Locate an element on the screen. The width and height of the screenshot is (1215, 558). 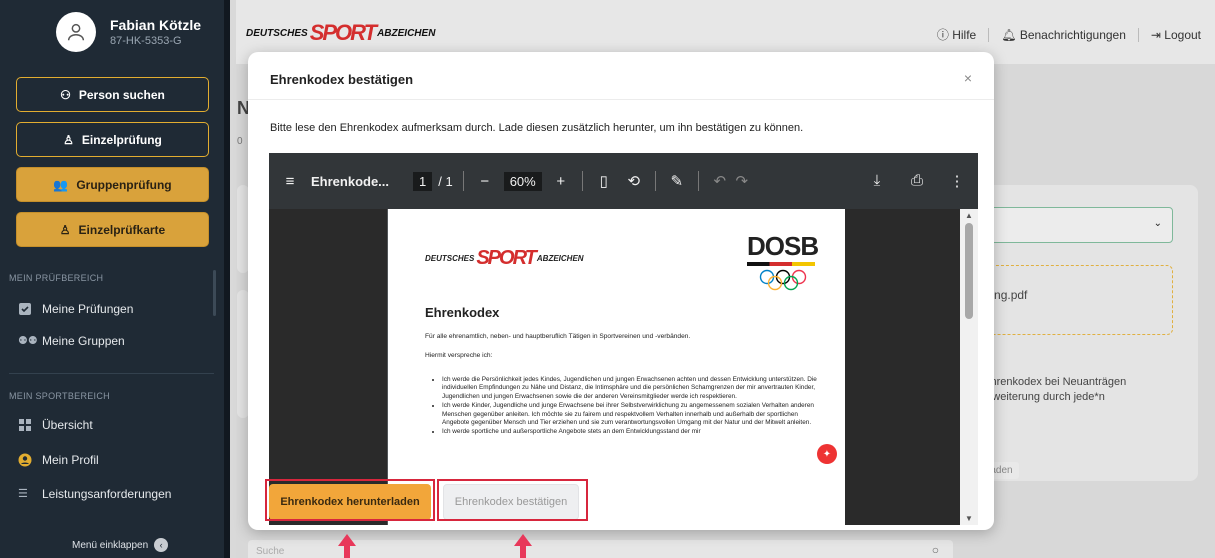
scroll-down-icon: ▼ is located at coordinates (969, 518).